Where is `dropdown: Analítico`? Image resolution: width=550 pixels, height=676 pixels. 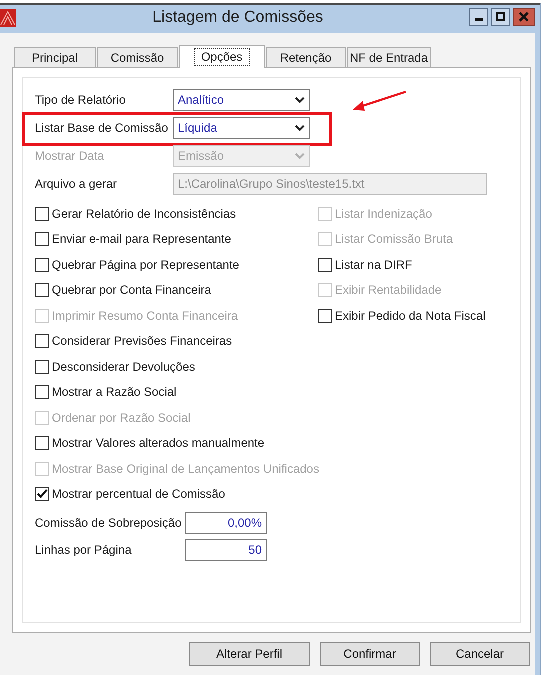
dropdown: Analítico is located at coordinates (241, 100).